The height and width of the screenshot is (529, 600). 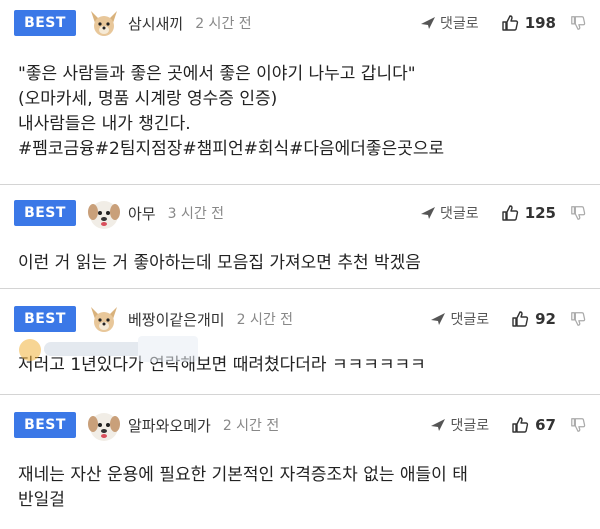 I want to click on comment-text: 저러고 1년있다가 연락해보면 때려쳤다더라 ㅋㅋㅋㅋㅋㅋ, so click(x=222, y=365).